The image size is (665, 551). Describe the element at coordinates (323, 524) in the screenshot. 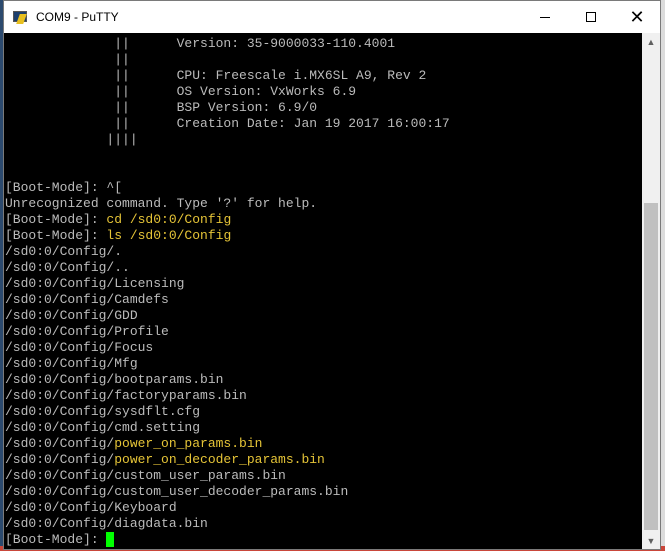

I see `terminal-line: /sd0:0/Config/diagdata.bin` at that location.